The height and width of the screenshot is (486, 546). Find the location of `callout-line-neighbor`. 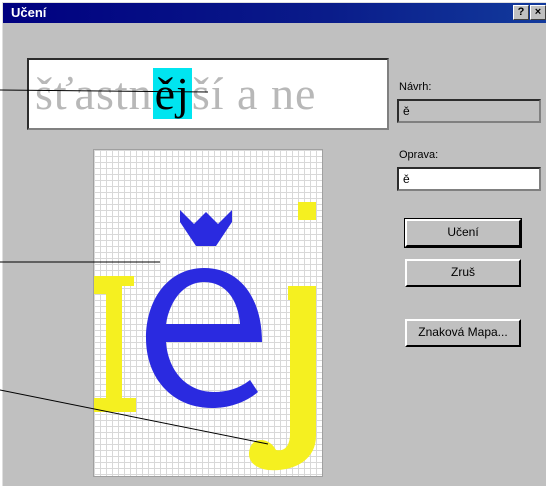

callout-line-neighbor is located at coordinates (134, 417).